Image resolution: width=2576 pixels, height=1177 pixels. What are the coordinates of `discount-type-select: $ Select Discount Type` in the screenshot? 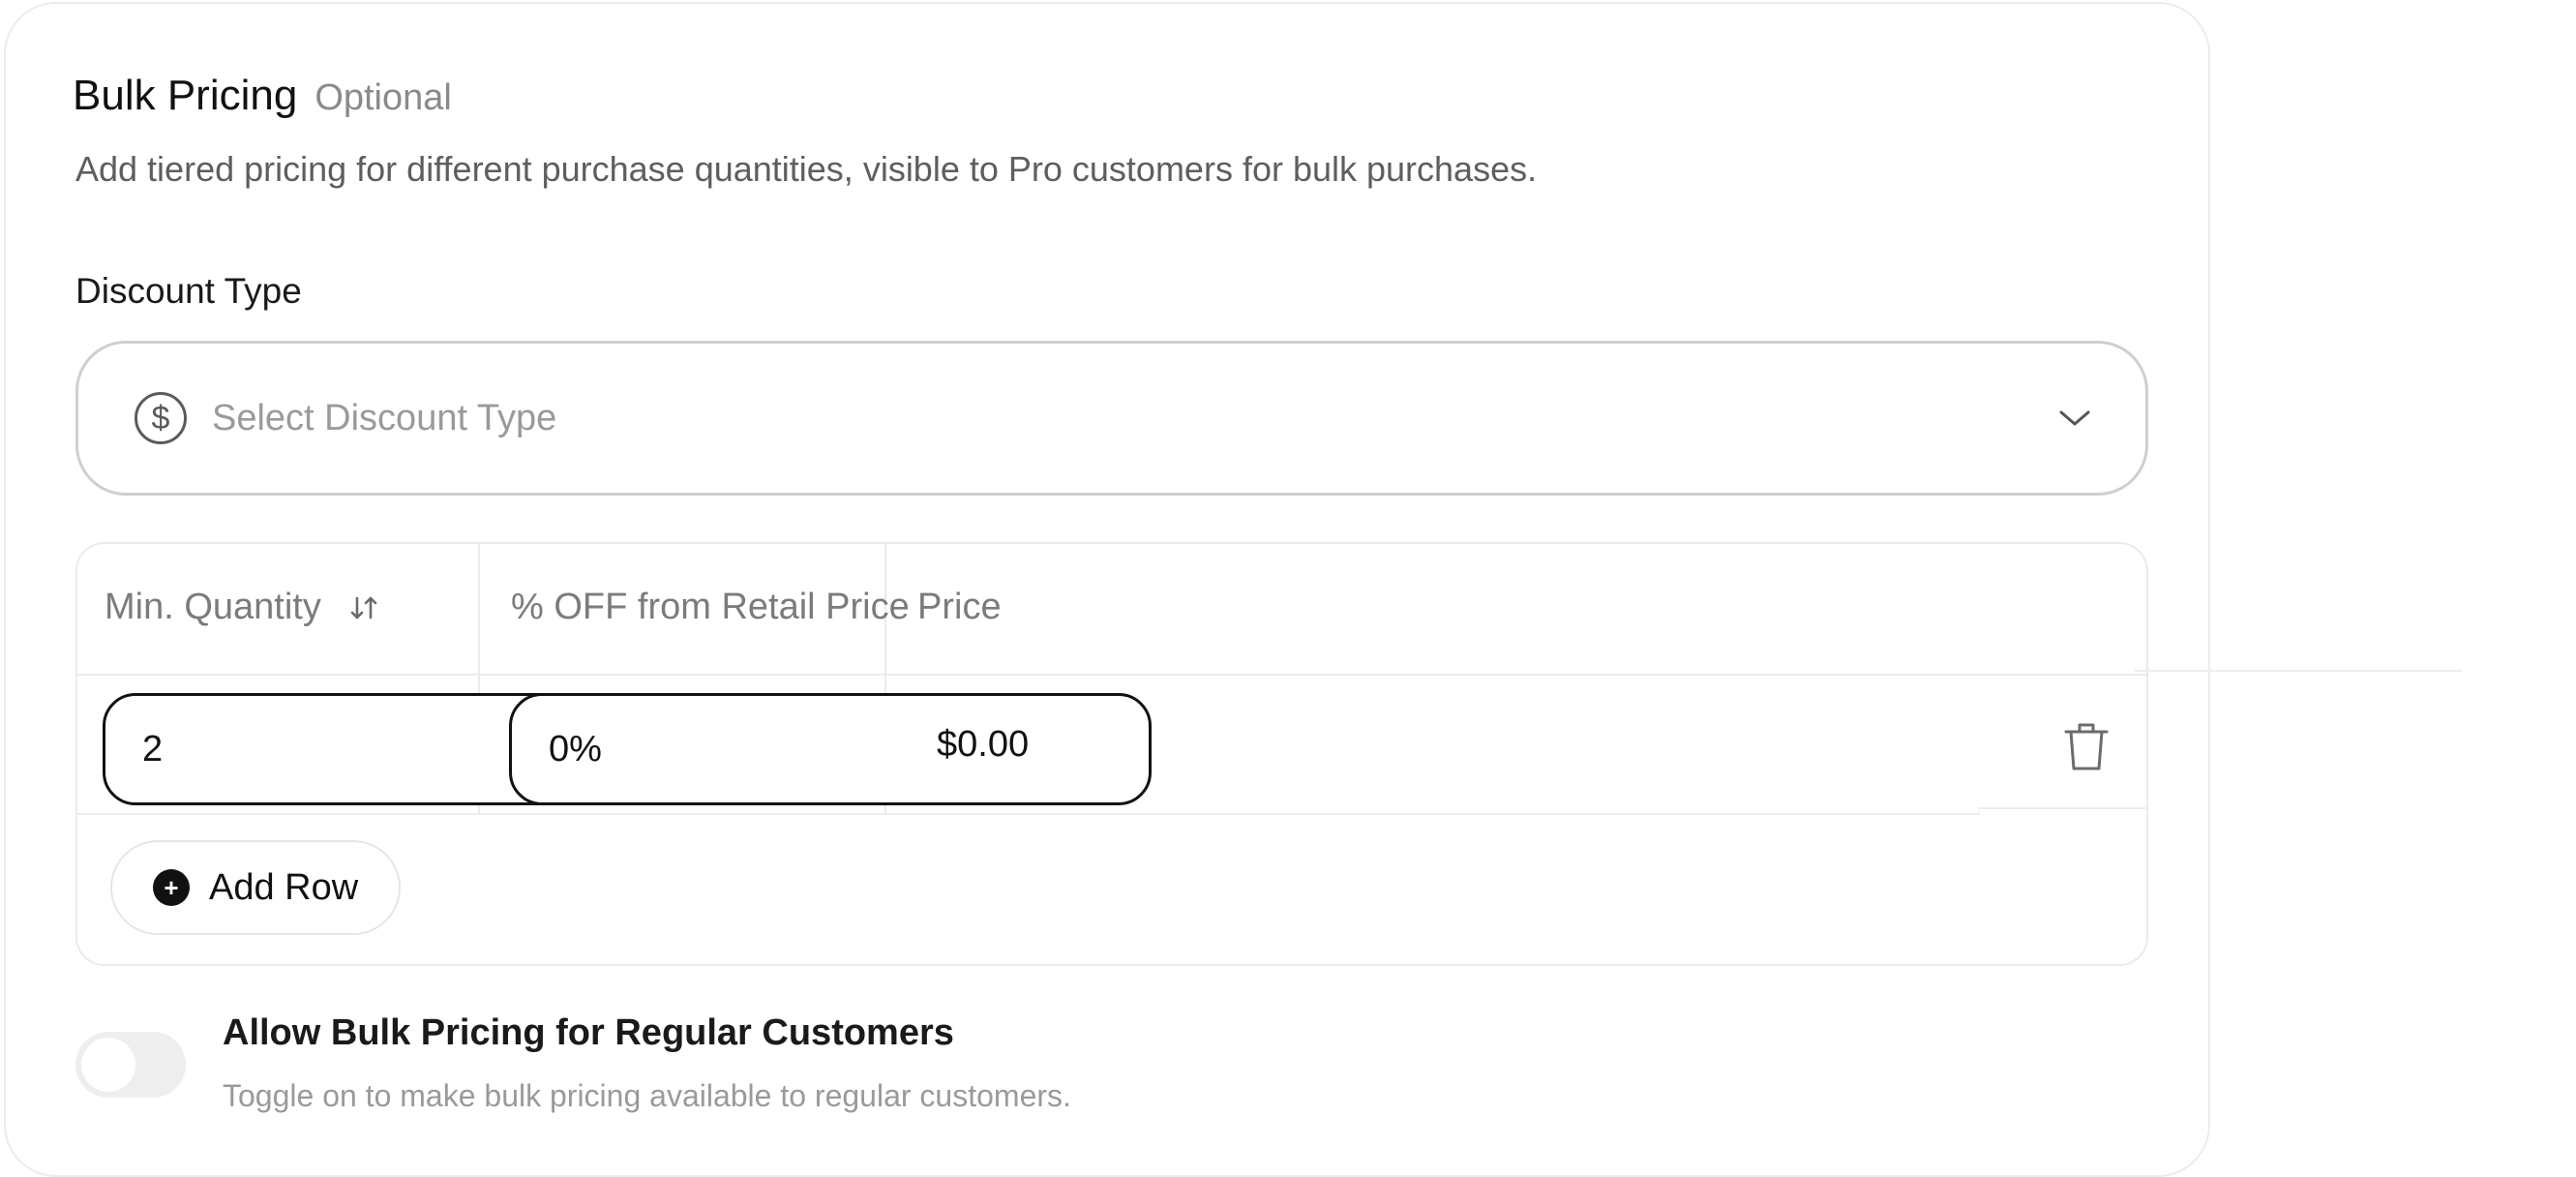 It's located at (1111, 419).